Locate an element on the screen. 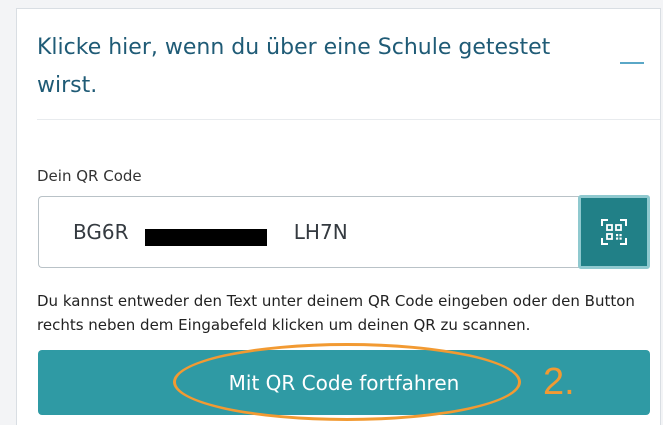 The image size is (663, 425). minus-icon is located at coordinates (632, 63).